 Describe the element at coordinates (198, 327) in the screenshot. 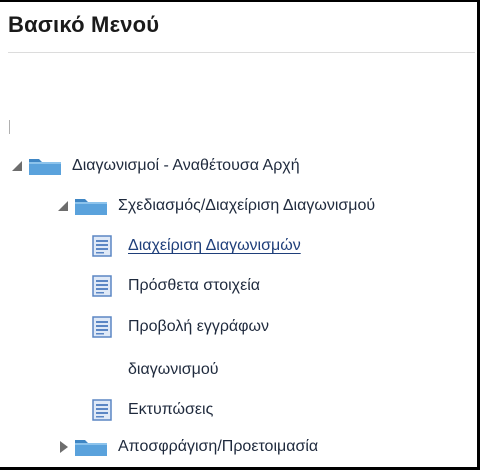

I see `tree-leaf-label: Προβολή εγγράφων` at that location.